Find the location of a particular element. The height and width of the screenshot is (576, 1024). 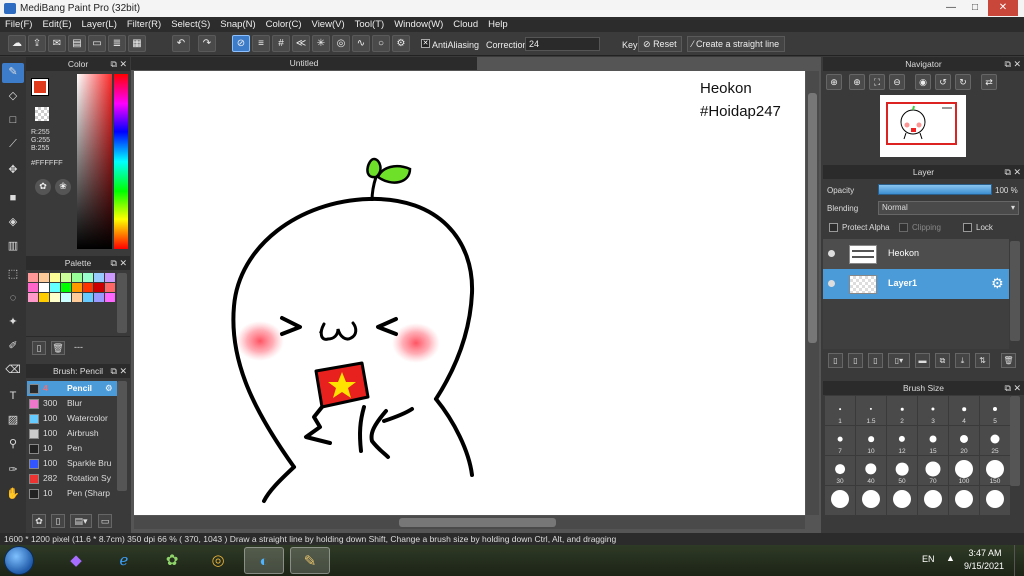

blending-select: Normal ▾ is located at coordinates (948, 208).